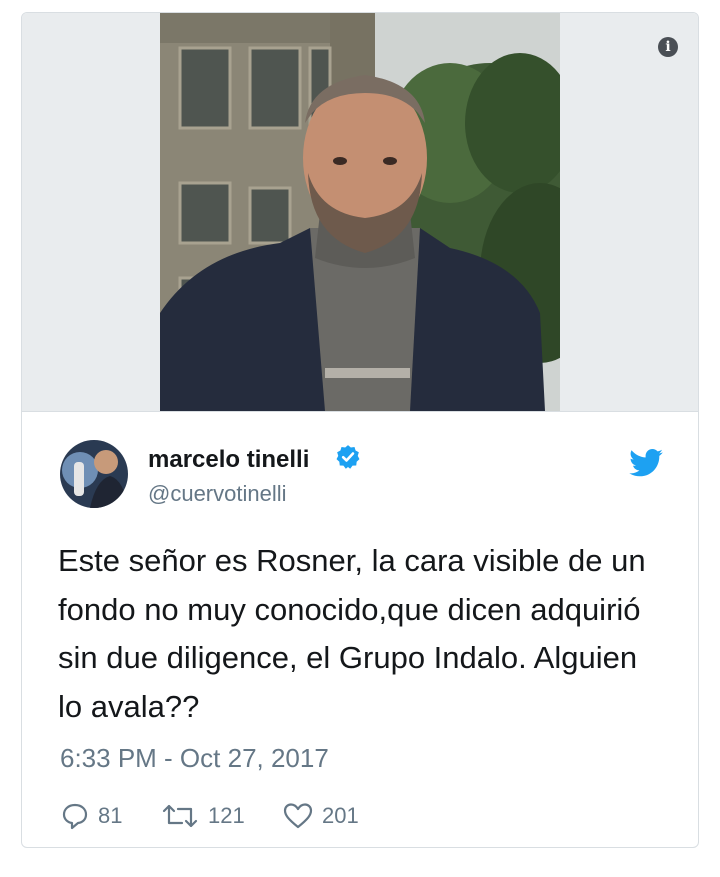 This screenshot has height=877, width=720. What do you see at coordinates (348, 457) in the screenshot?
I see `verified-badge-icon` at bounding box center [348, 457].